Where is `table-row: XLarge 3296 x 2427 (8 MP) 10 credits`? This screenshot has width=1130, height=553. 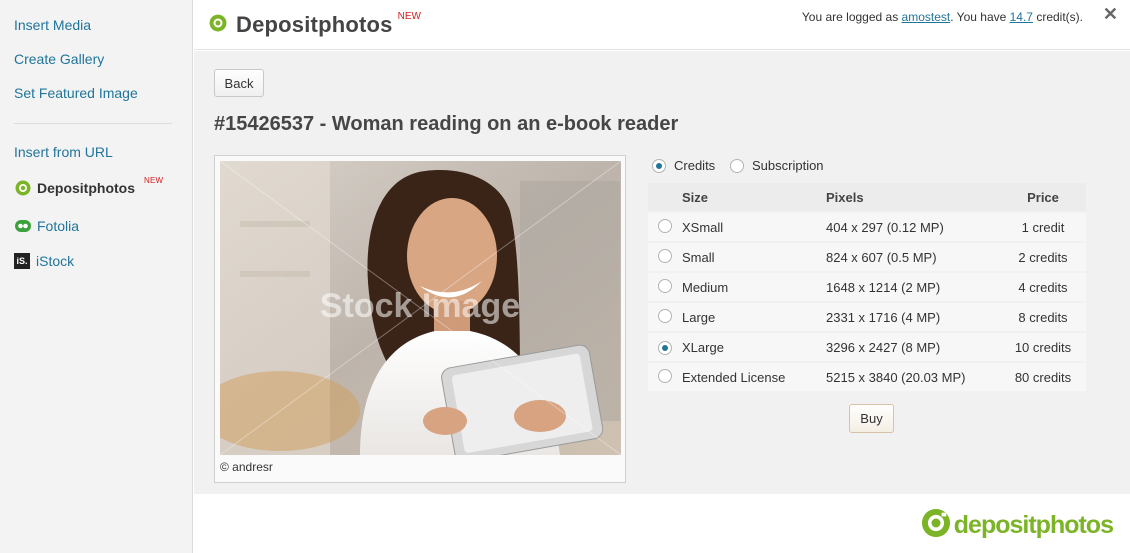 table-row: XLarge 3296 x 2427 (8 MP) 10 credits is located at coordinates (867, 347).